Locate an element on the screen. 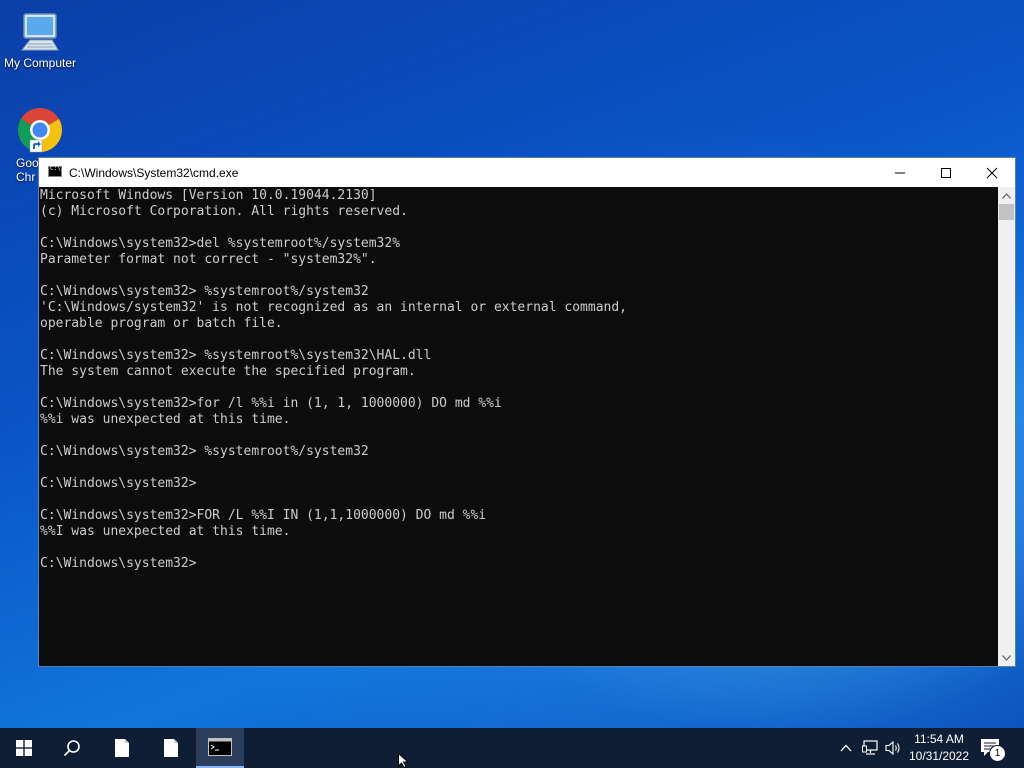  clock: 11:54 AM 10/31/2022 is located at coordinates (939, 748).